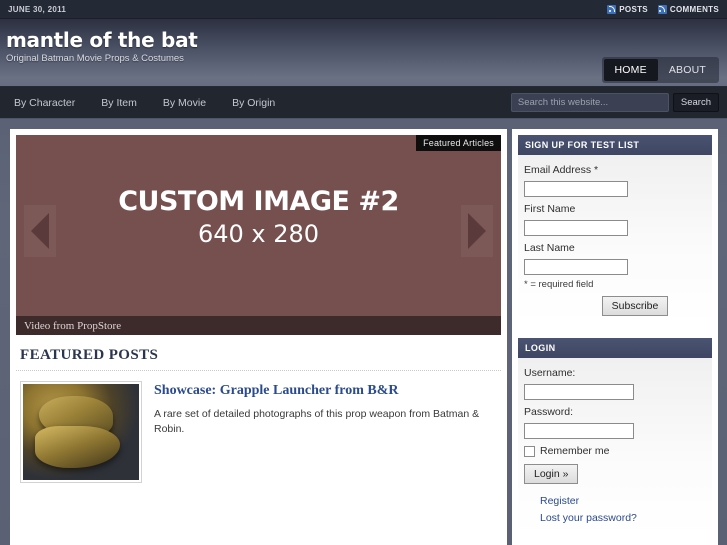 The height and width of the screenshot is (545, 727). I want to click on nav-item-by-item: By Item, so click(126, 103).